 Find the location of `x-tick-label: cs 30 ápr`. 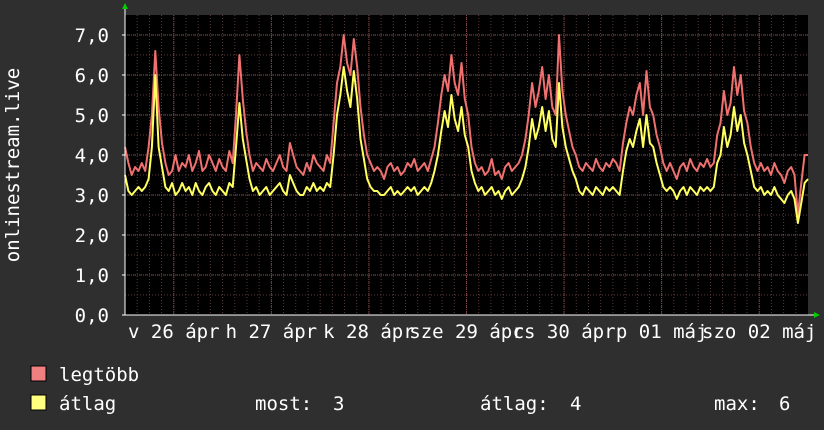

x-tick-label: cs 30 ápr is located at coordinates (564, 332).